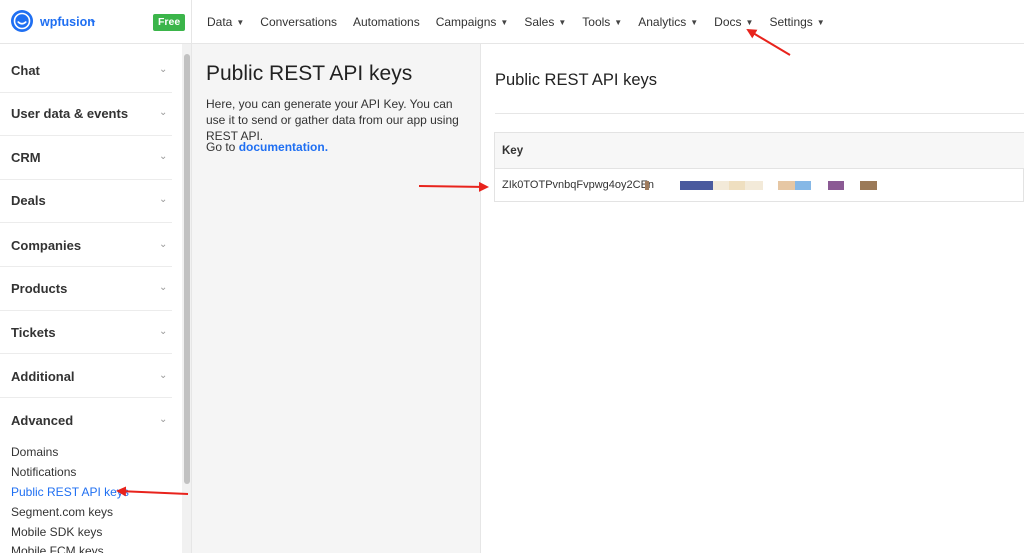 The height and width of the screenshot is (553, 1024). Describe the element at coordinates (668, 22) in the screenshot. I see `nav-item-analytics: Analytics ▼` at that location.